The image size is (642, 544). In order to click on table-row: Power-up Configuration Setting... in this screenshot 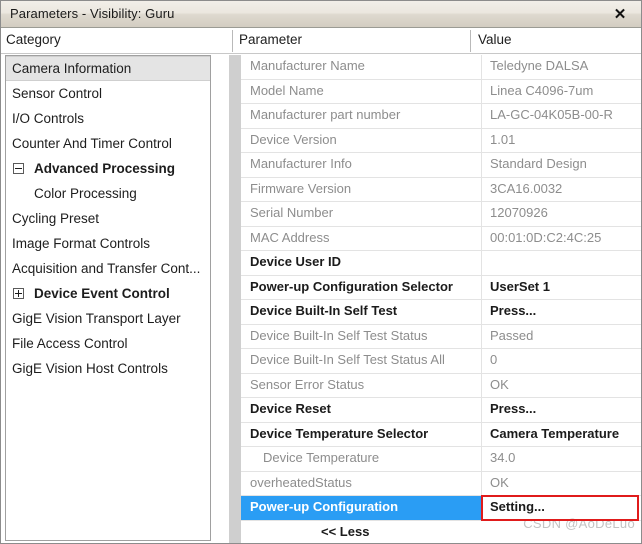, I will do `click(441, 508)`.